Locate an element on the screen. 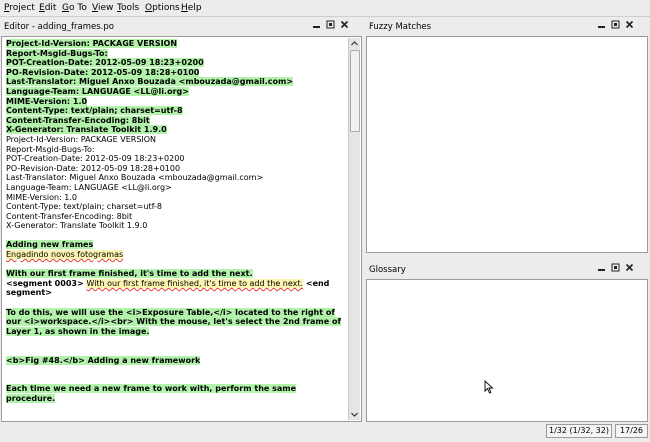 The image size is (650, 442). fuzzy-pane-title: Fuzzy Matches is located at coordinates (400, 27).